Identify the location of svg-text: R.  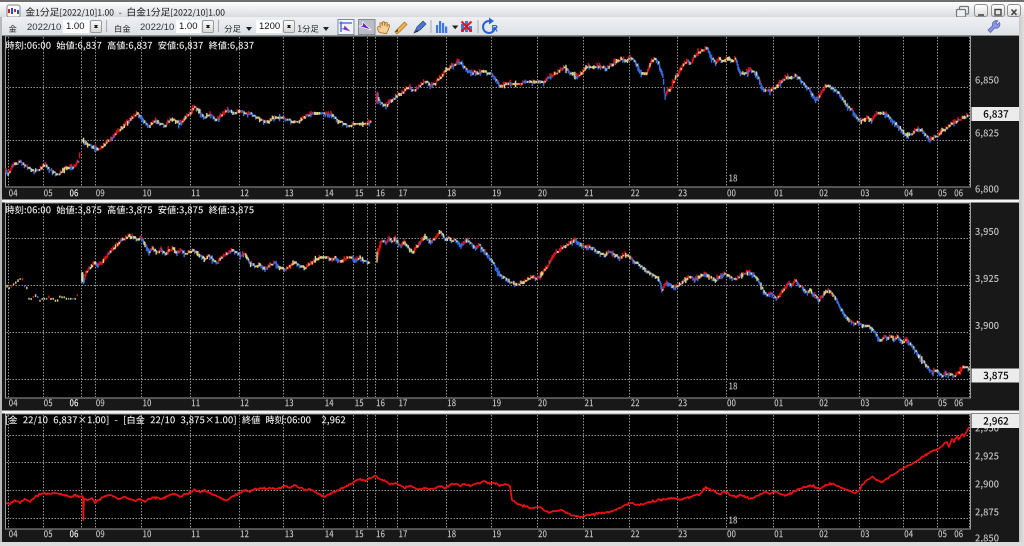
(495, 29).